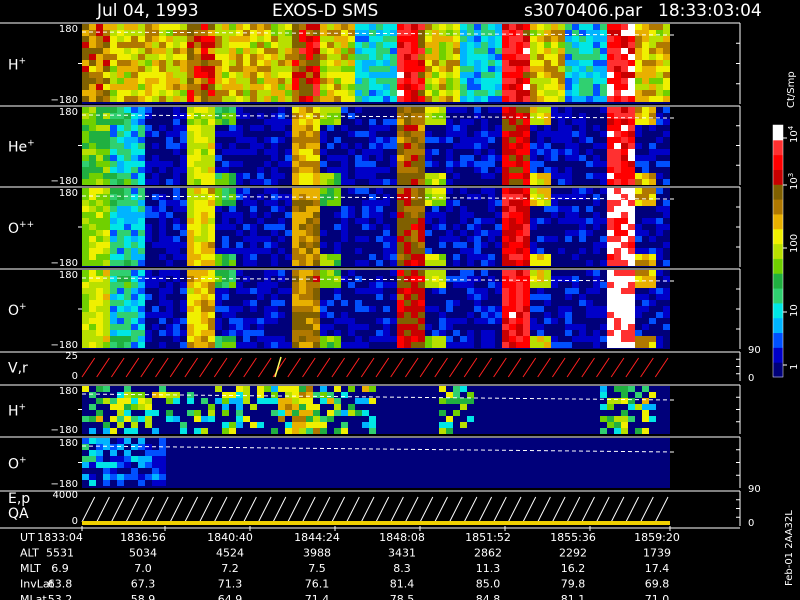 The height and width of the screenshot is (600, 800). What do you see at coordinates (23, 307) in the screenshot?
I see `species-charge: +` at bounding box center [23, 307].